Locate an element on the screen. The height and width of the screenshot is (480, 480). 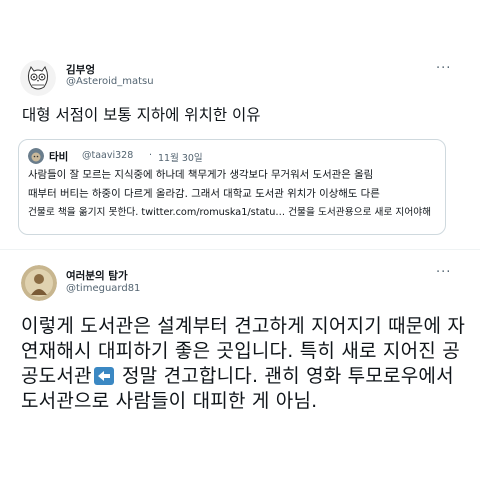
tweet-text-line-3: 공도서관 정말 견고합니다. 괜히 영화 투모로우에서 is located at coordinates (237, 376).